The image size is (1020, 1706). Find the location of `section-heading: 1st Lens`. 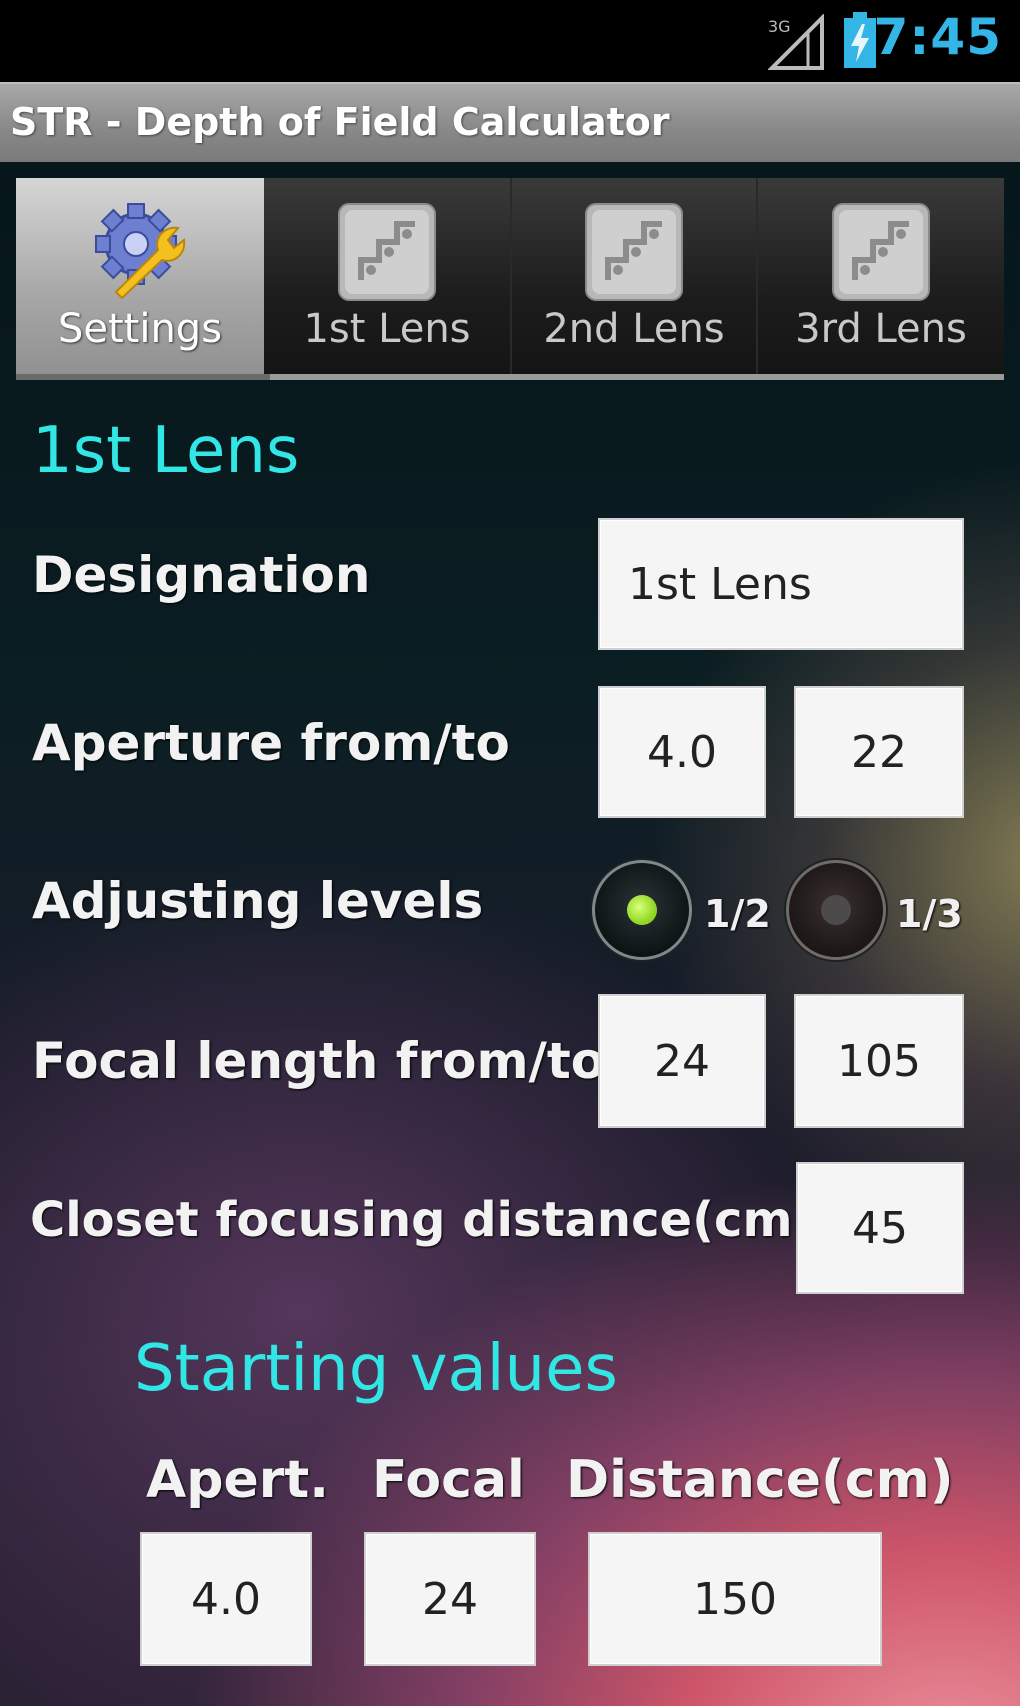

section-heading: 1st Lens is located at coordinates (166, 451).